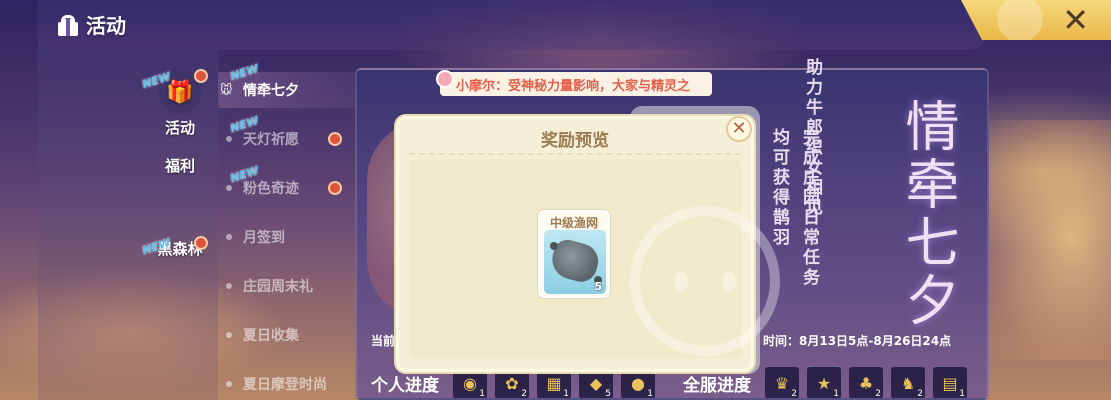 This screenshot has height=400, width=1111. Describe the element at coordinates (271, 91) in the screenshot. I see `sub-item-label: 情牵七夕` at that location.